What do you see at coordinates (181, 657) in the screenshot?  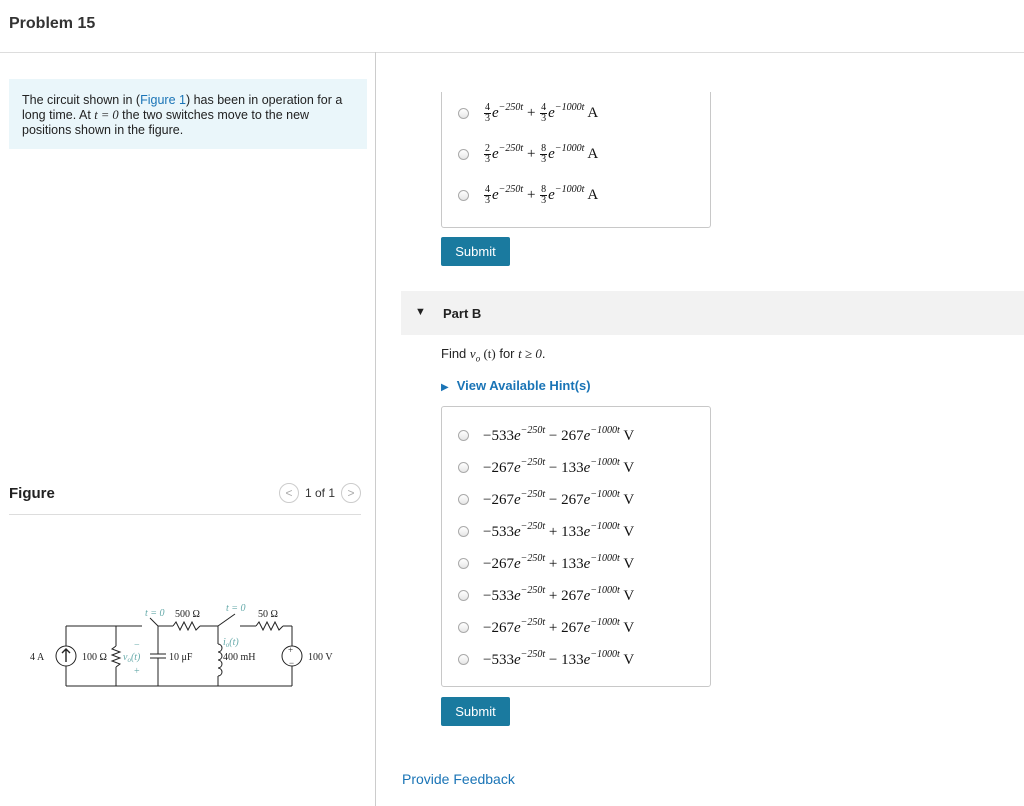 I see `capacitor-label: 10 μF` at bounding box center [181, 657].